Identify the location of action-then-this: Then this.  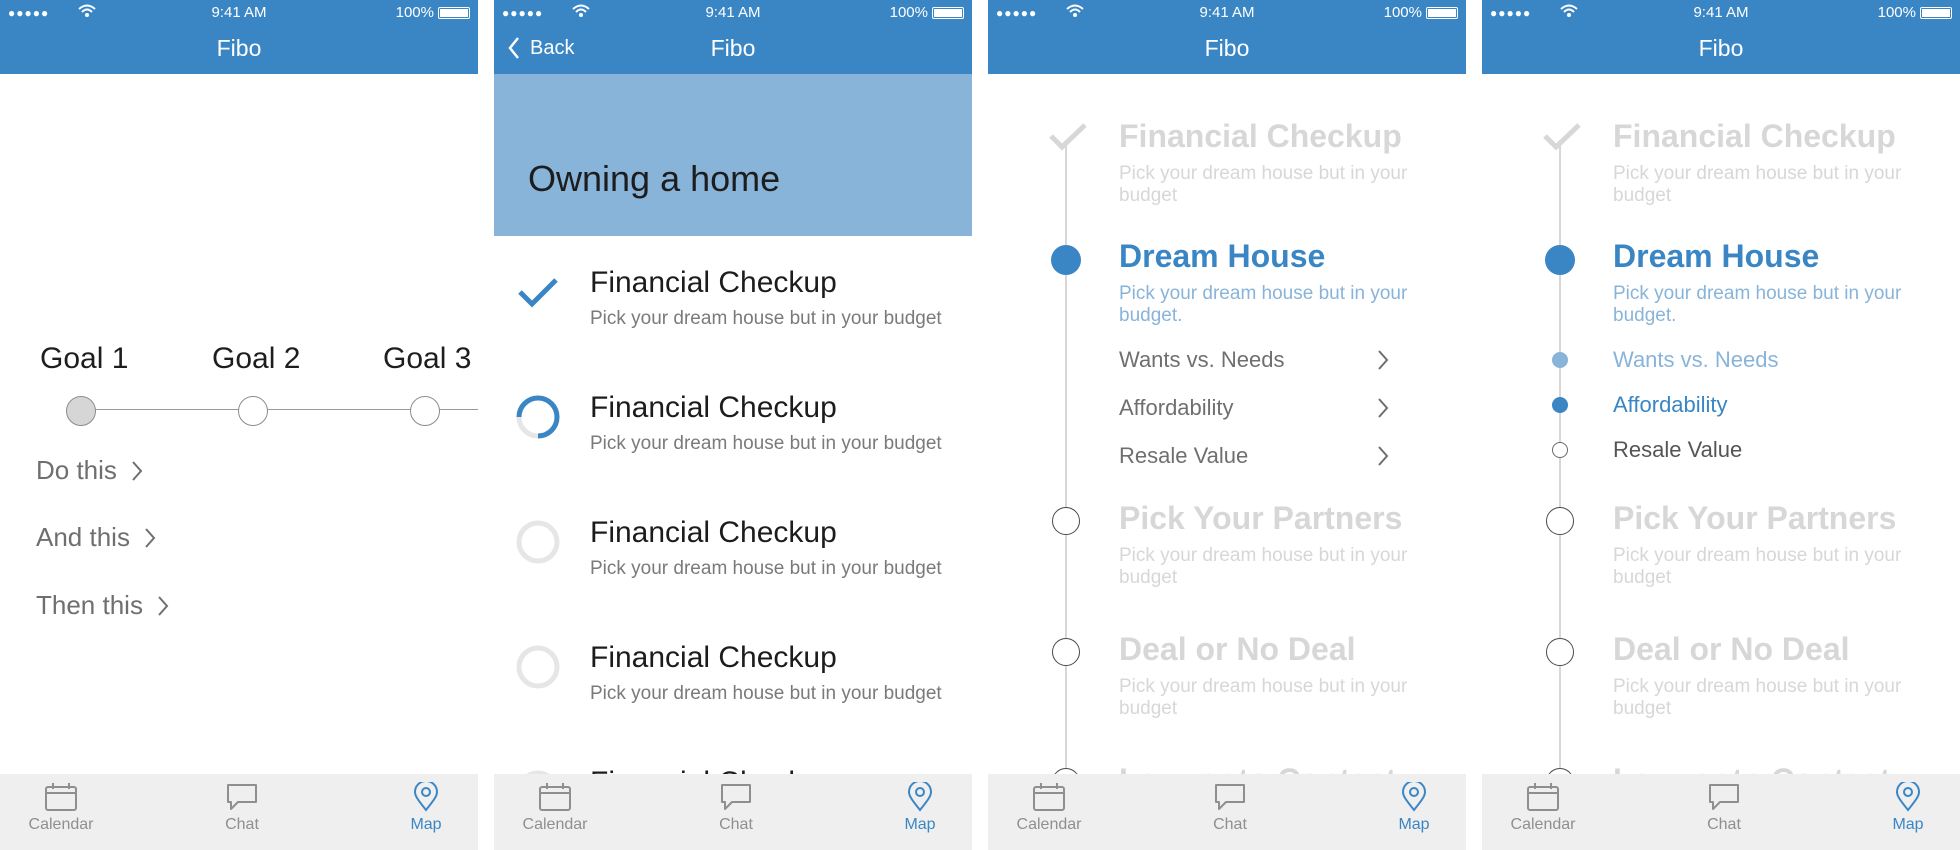
(102, 605).